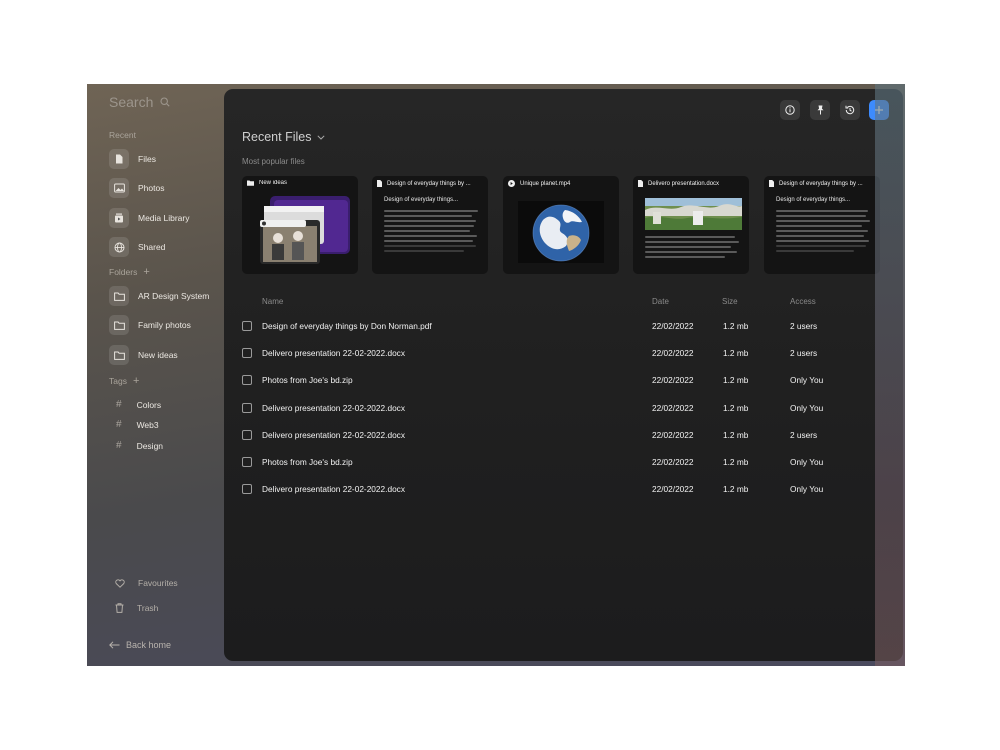 The image size is (1000, 750). I want to click on globe-icon, so click(119, 247).